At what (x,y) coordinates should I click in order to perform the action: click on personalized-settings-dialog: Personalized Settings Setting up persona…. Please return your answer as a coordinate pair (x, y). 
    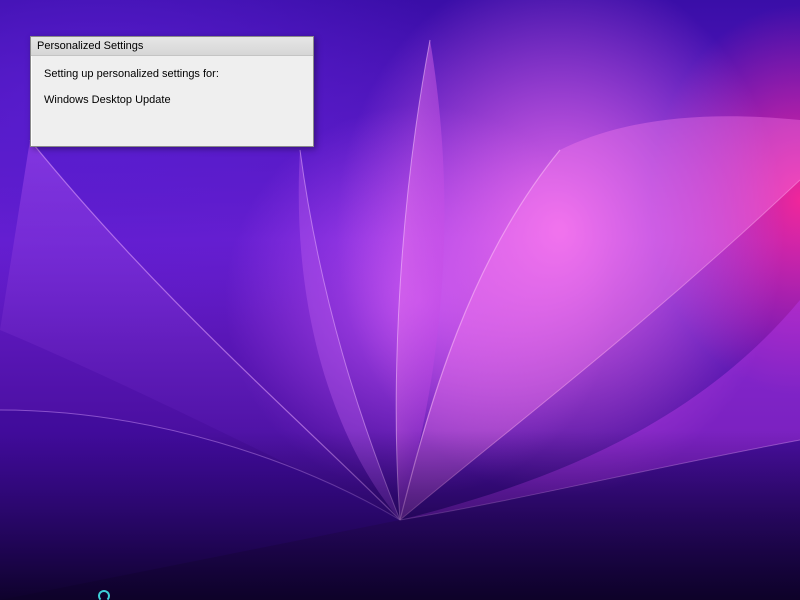
    Looking at the image, I should click on (172, 91).